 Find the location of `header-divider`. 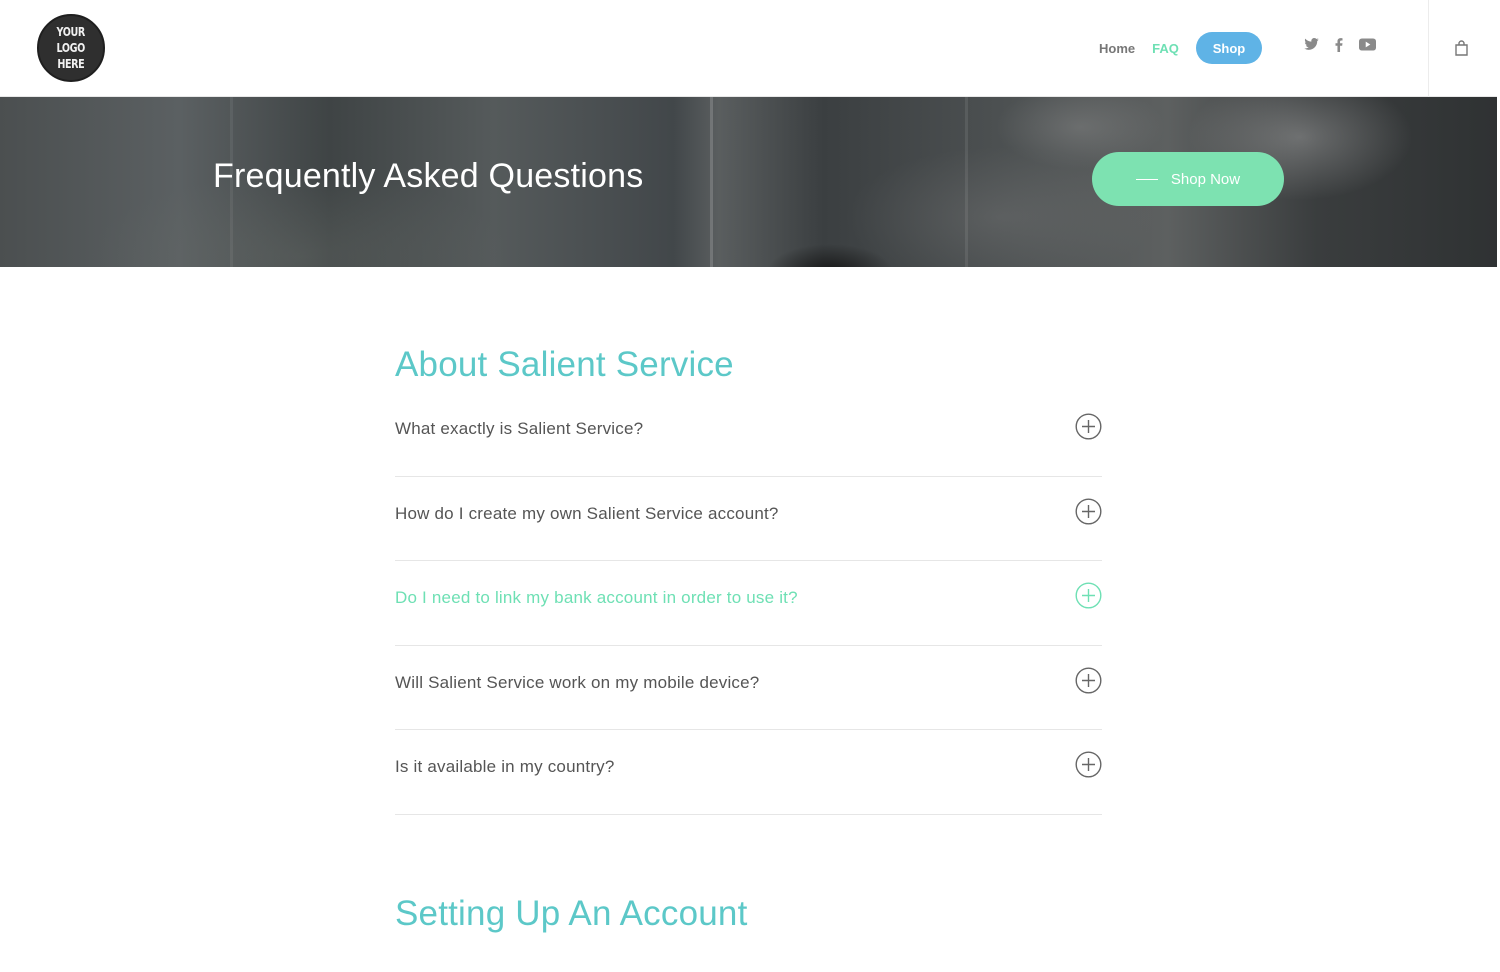

header-divider is located at coordinates (1428, 48).